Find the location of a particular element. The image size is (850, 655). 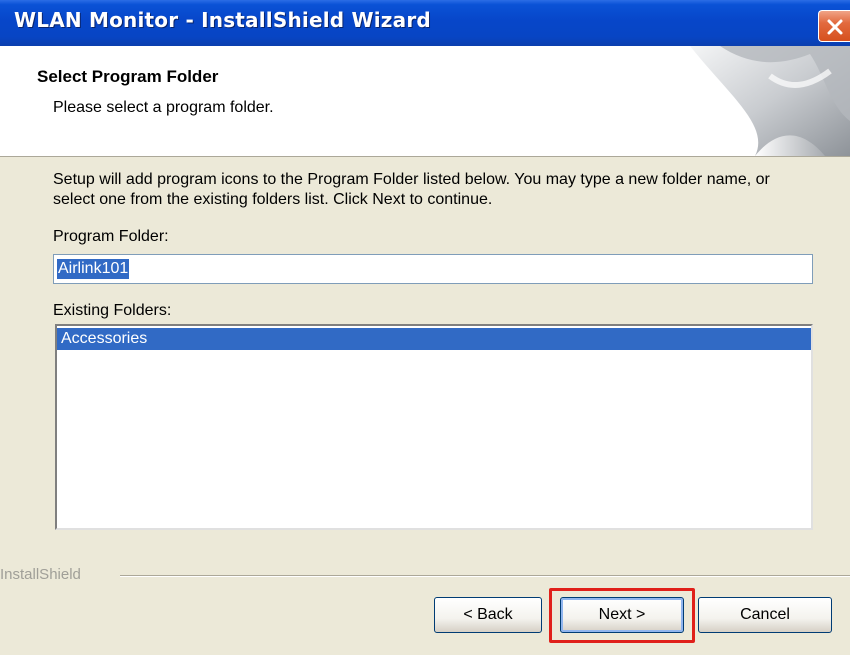

page-subtitle: Please select a program folder. is located at coordinates (163, 107).